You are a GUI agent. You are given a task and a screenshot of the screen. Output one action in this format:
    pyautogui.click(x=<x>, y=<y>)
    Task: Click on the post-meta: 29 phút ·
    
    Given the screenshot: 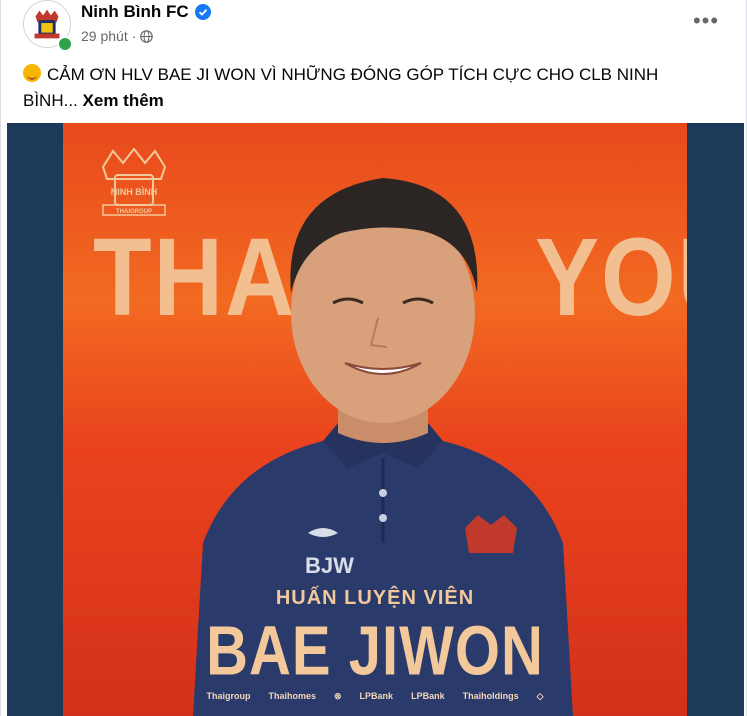 What is the action you would take?
    pyautogui.click(x=117, y=36)
    